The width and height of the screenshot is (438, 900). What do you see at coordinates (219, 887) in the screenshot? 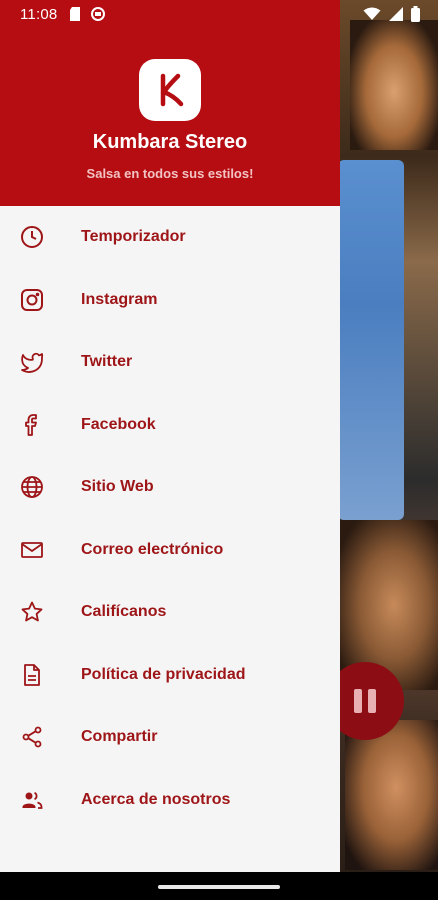
I see `home-gesture-handle` at bounding box center [219, 887].